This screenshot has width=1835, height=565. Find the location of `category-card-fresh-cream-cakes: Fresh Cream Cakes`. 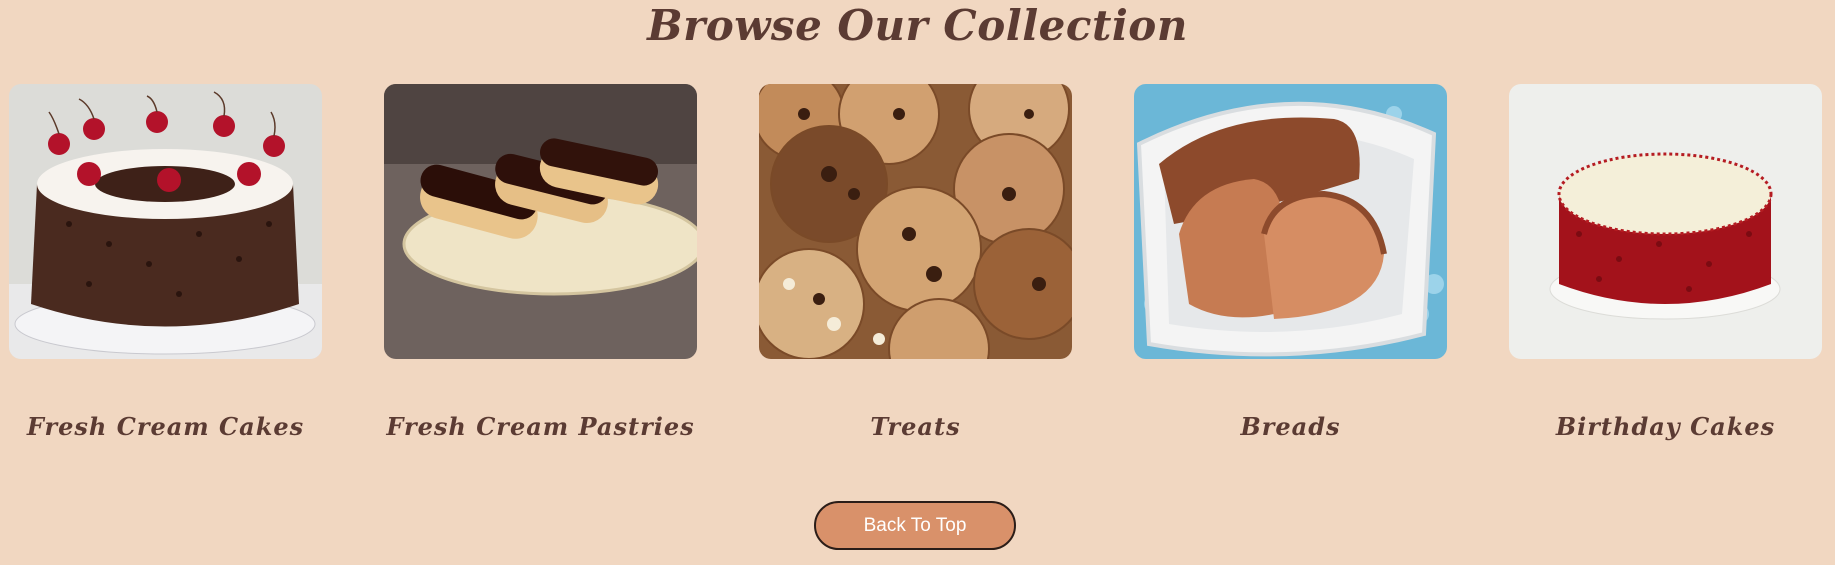

category-card-fresh-cream-cakes: Fresh Cream Cakes is located at coordinates (165, 262).